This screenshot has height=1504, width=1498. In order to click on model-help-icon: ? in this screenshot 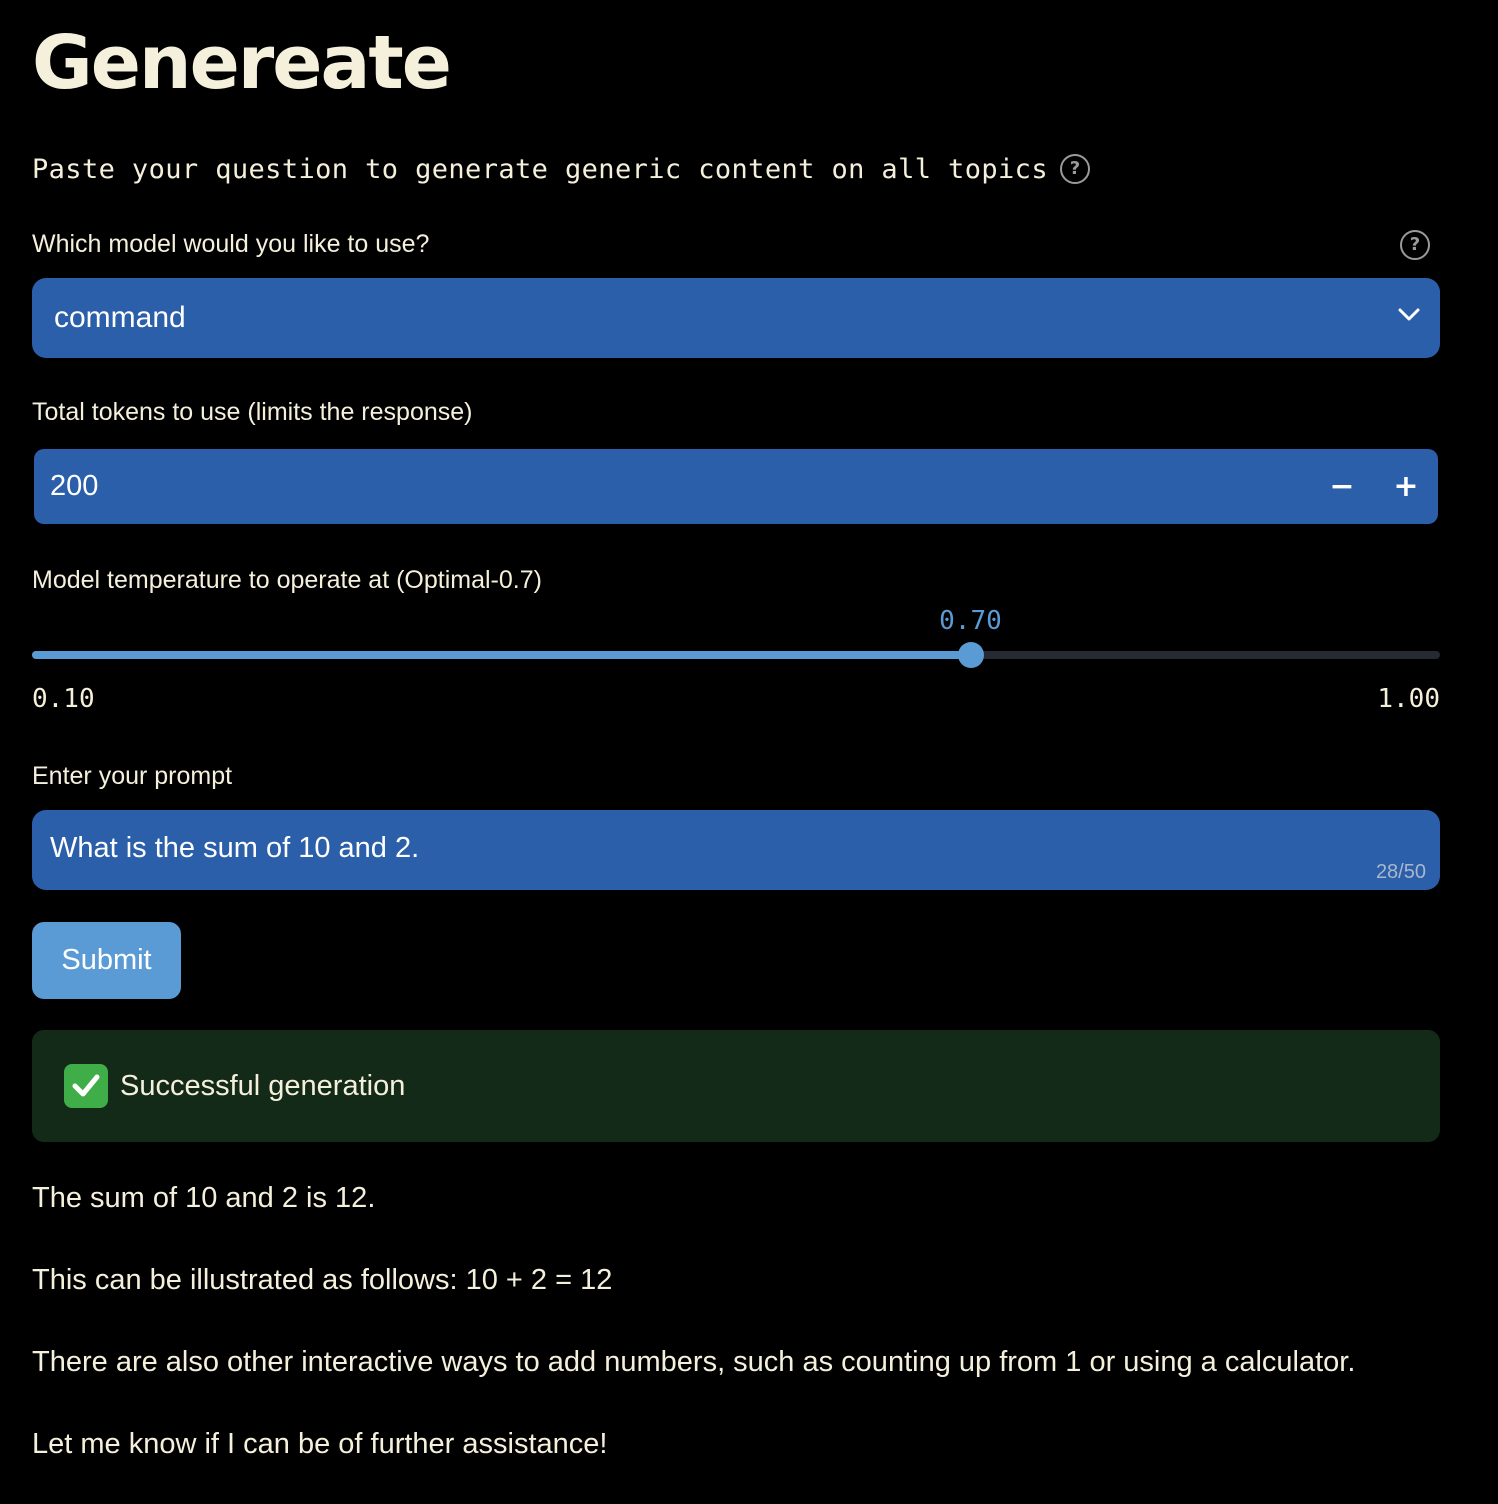, I will do `click(1415, 245)`.